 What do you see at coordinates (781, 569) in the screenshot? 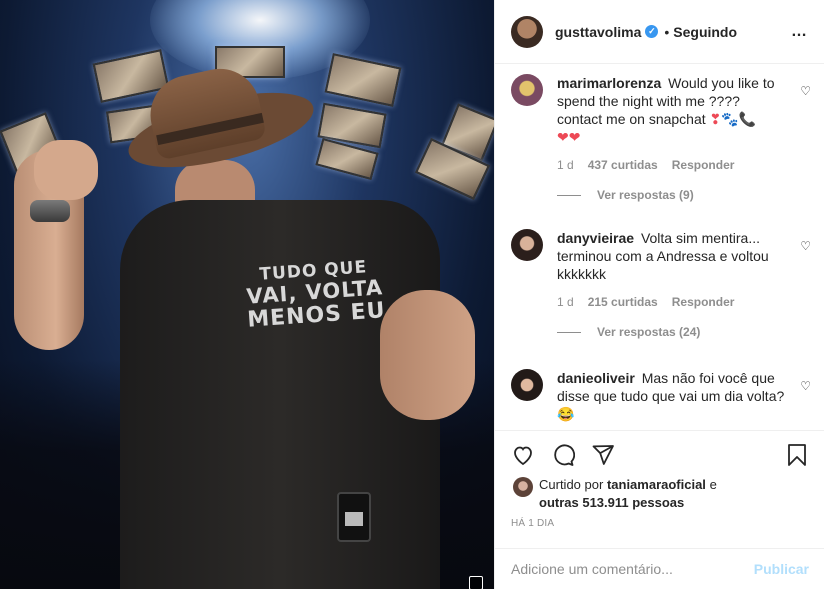
I see `publish-button: Publicar` at bounding box center [781, 569].